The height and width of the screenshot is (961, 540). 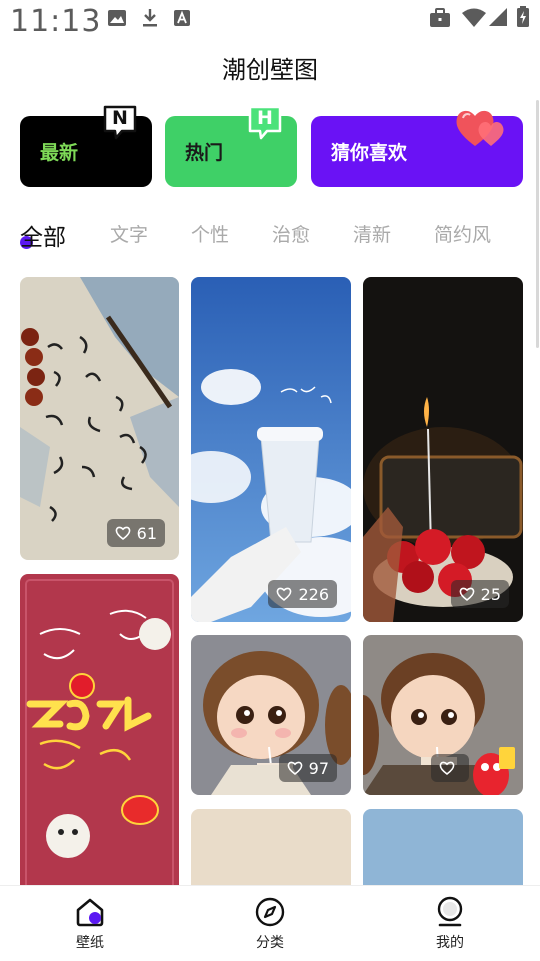 I want to click on status-time: 11:13, so click(x=56, y=21).